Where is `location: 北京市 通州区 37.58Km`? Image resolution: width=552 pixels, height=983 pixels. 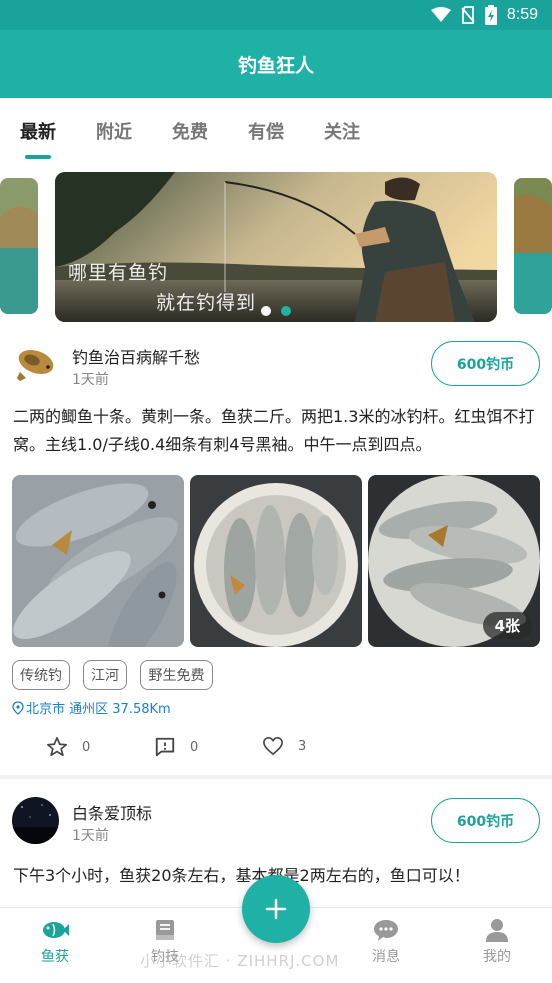
location: 北京市 通州区 37.58Km is located at coordinates (91, 707).